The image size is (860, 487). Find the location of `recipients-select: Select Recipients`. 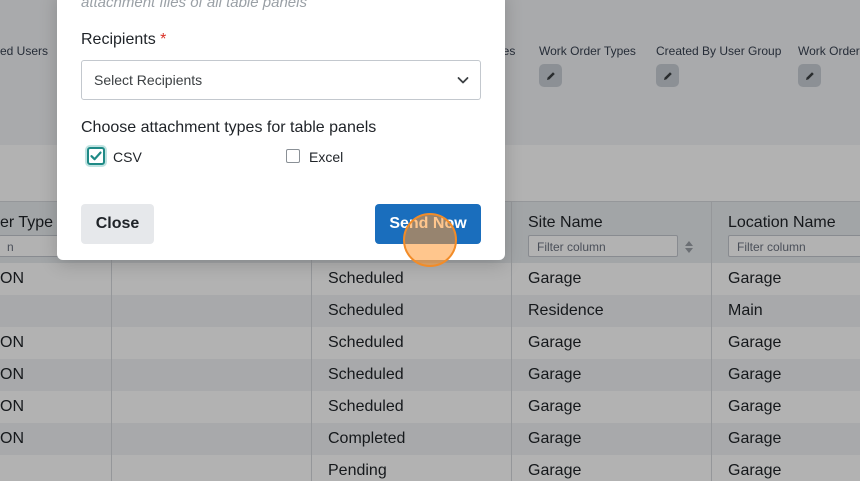

recipients-select: Select Recipients is located at coordinates (281, 80).